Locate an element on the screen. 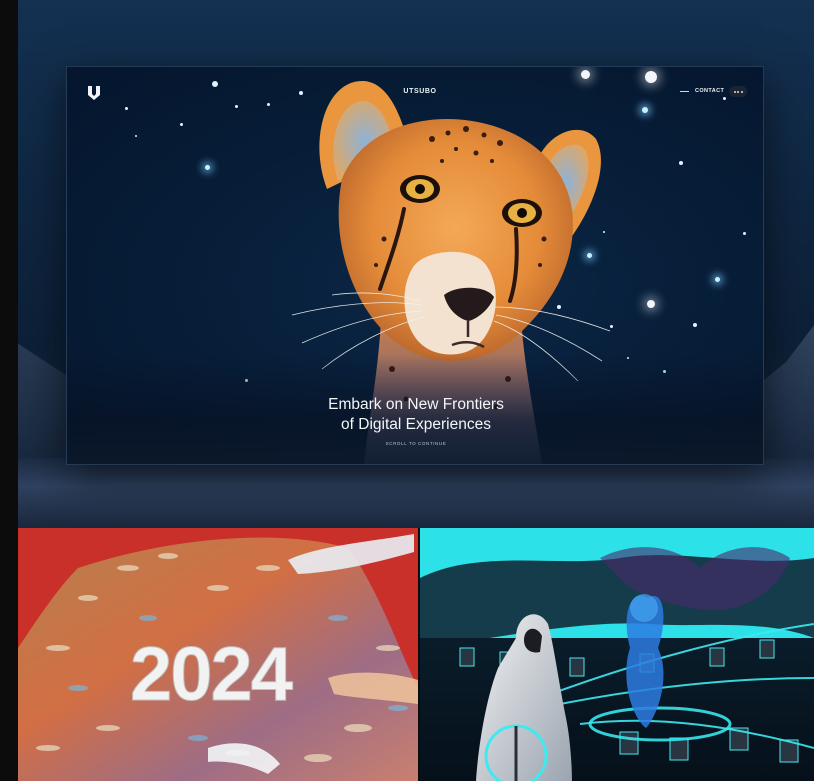 This screenshot has width=814, height=781. backdrop-ground is located at coordinates (416, 493).